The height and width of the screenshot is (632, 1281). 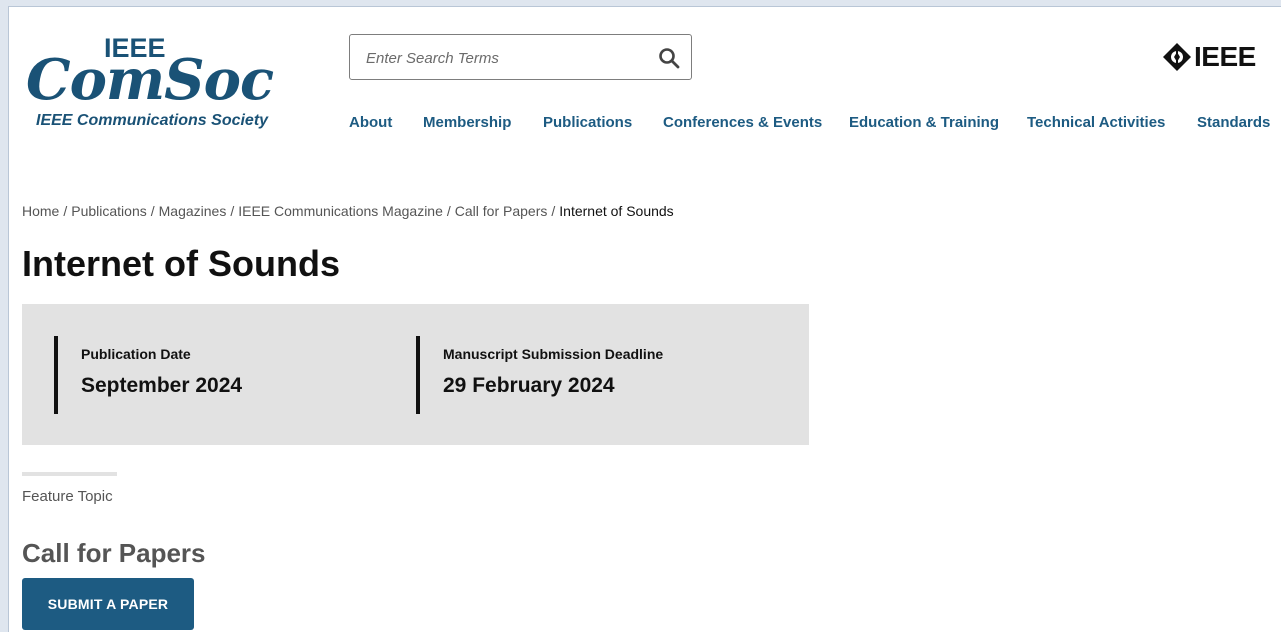 I want to click on publication-date-block: Publication Date September 2024, so click(x=148, y=375).